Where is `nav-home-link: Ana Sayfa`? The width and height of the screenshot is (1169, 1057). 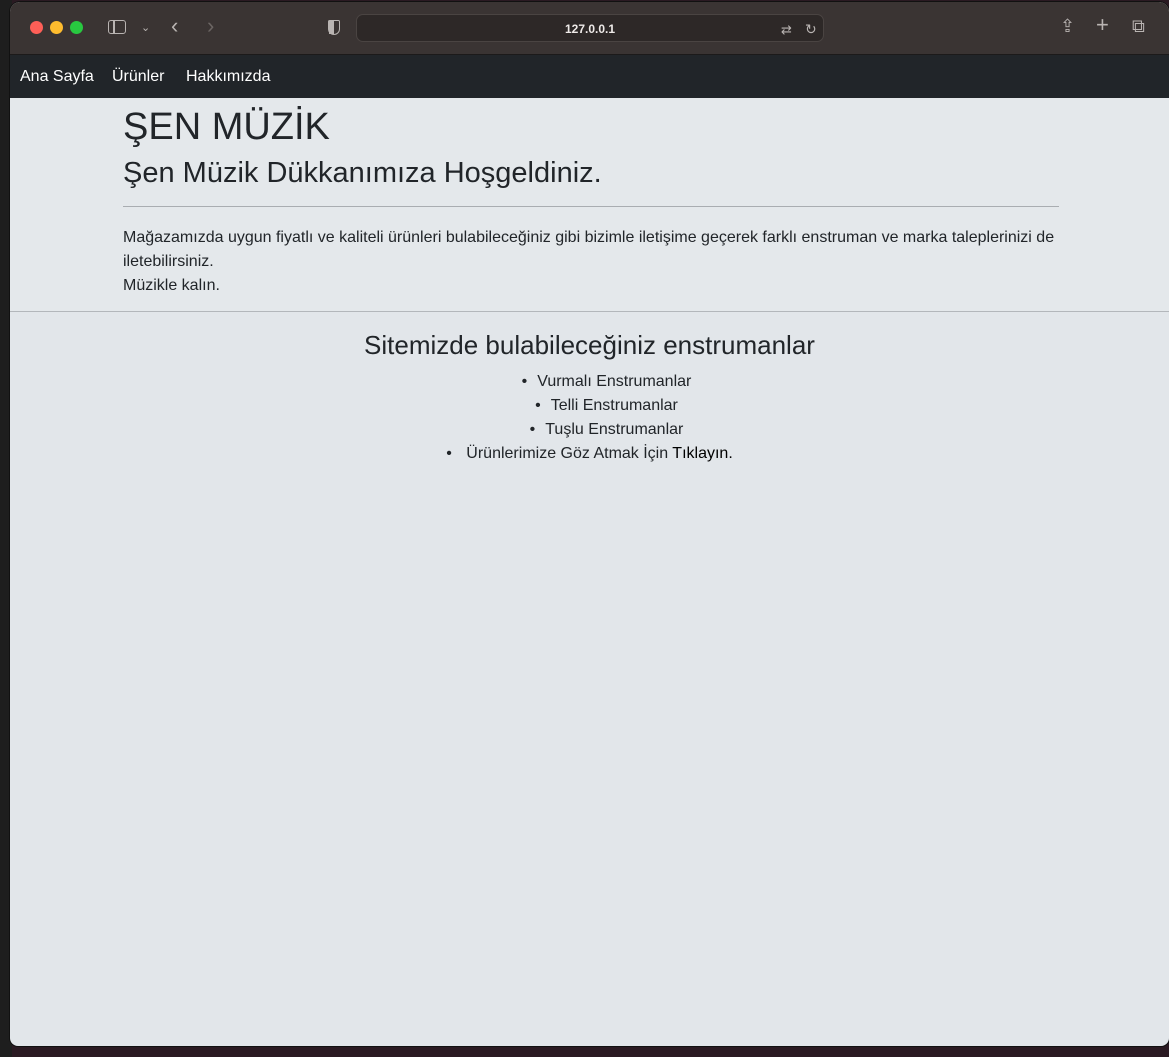
nav-home-link: Ana Sayfa is located at coordinates (57, 76).